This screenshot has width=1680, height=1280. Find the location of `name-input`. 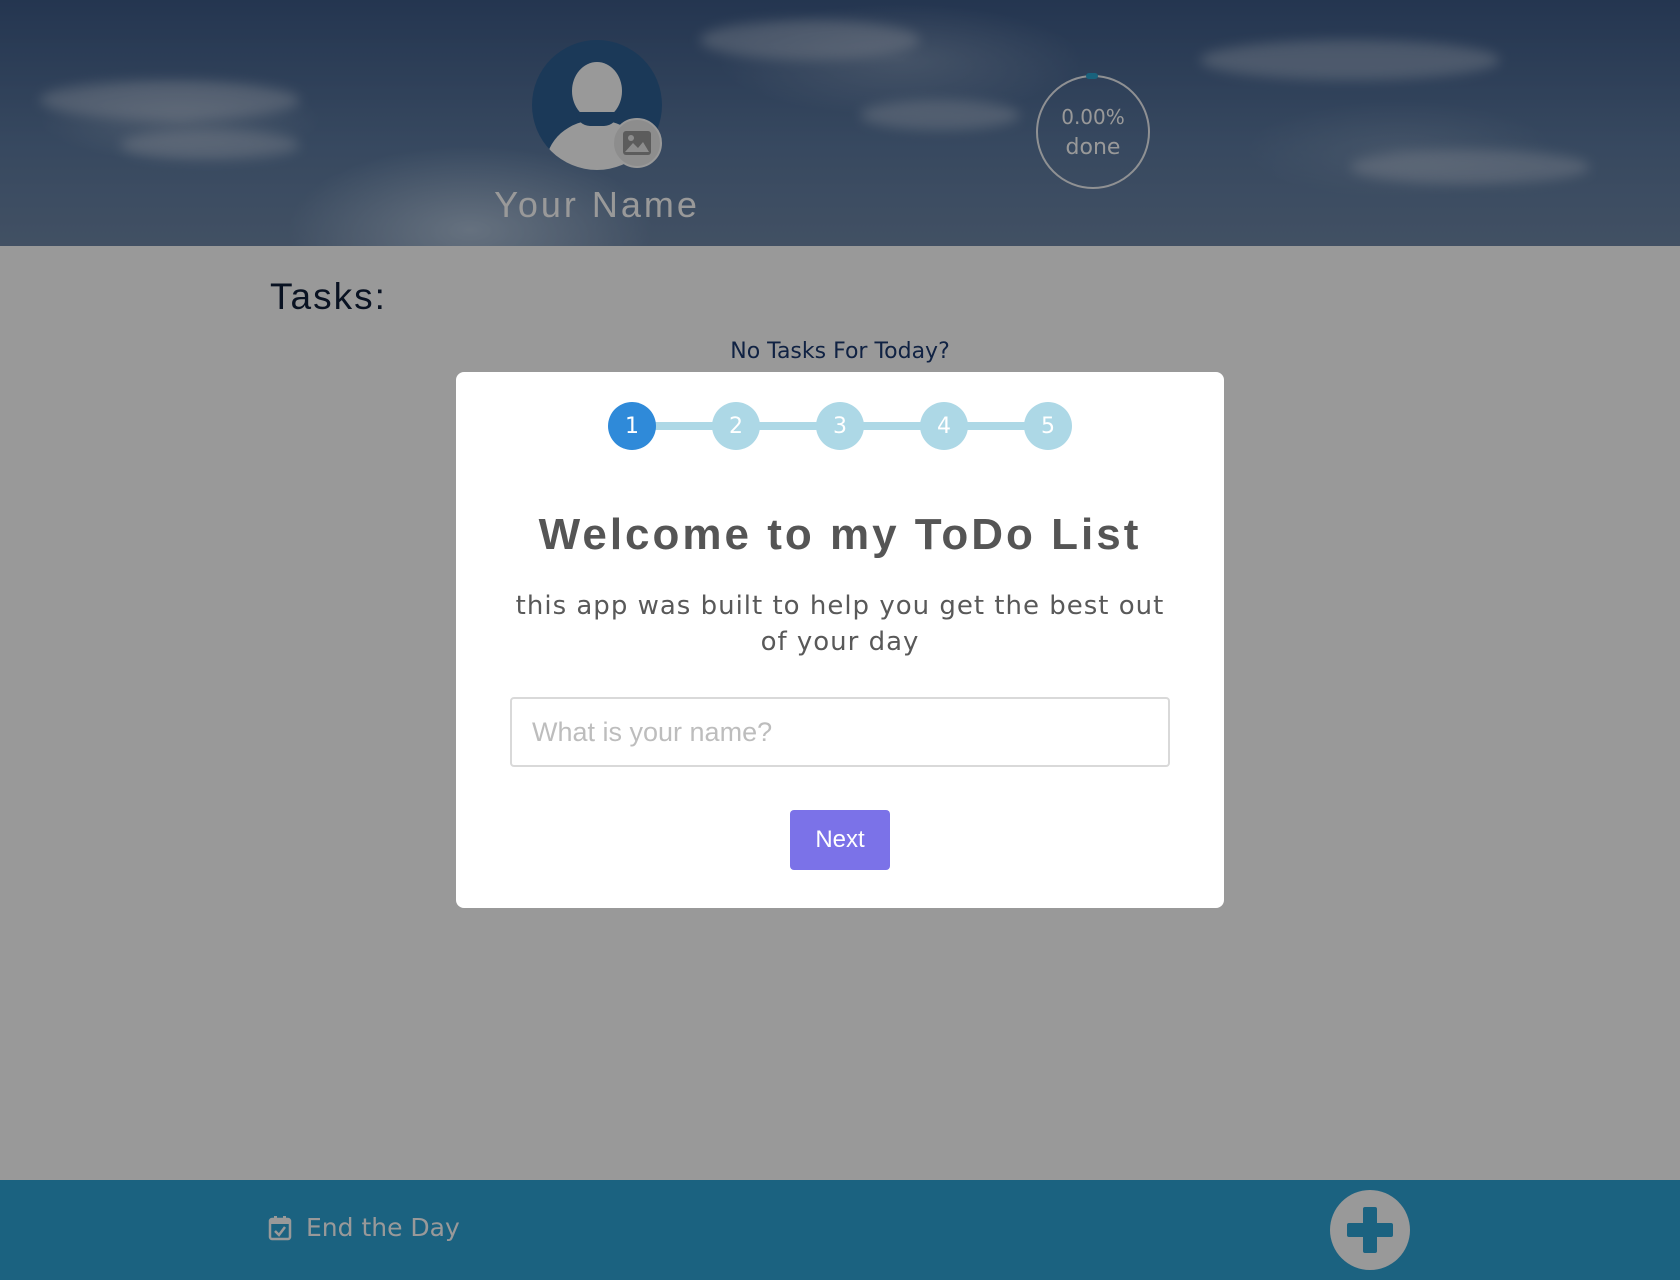

name-input is located at coordinates (840, 732).